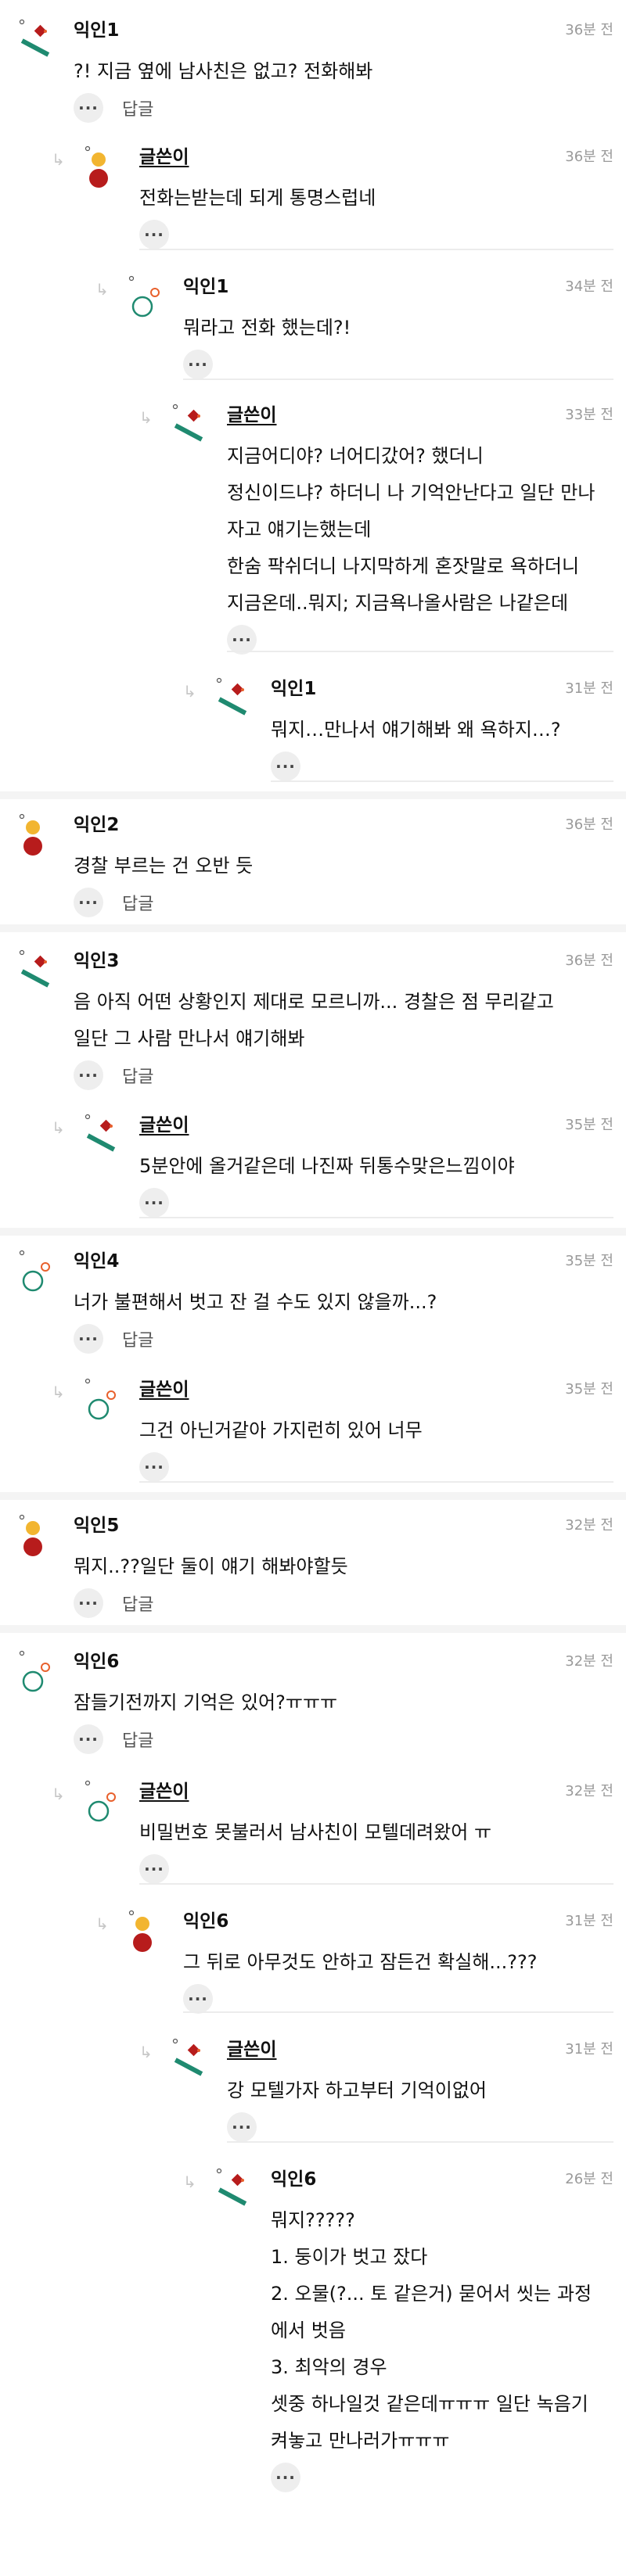 Image resolution: width=626 pixels, height=2576 pixels. Describe the element at coordinates (96, 1525) in the screenshot. I see `nickname: 익인5` at that location.